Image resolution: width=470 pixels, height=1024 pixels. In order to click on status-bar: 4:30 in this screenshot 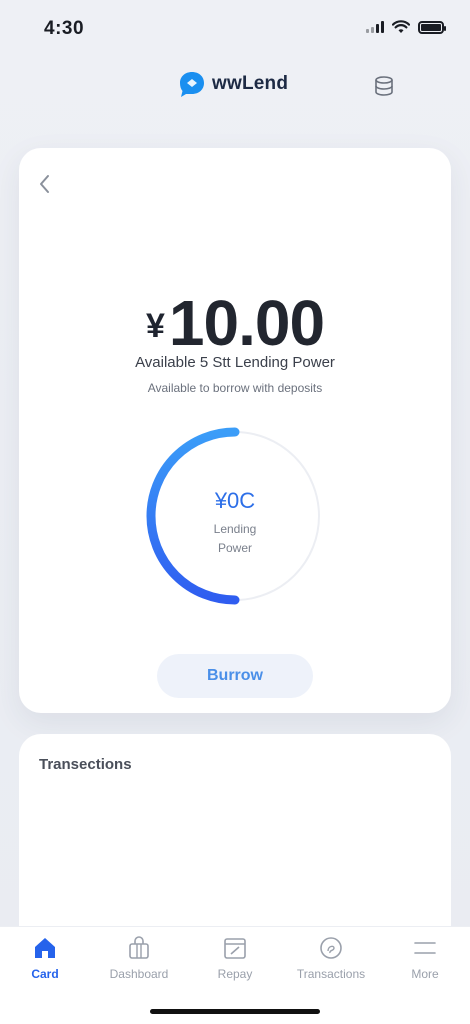, I will do `click(235, 30)`.